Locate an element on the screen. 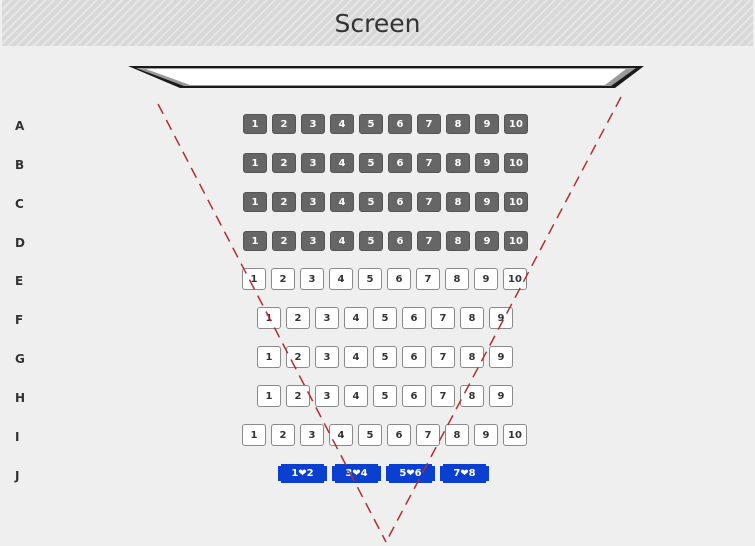 The image size is (755, 546). seat-row-c: 1 2 3 4 5 6 7 8 9 10 is located at coordinates (388, 202).